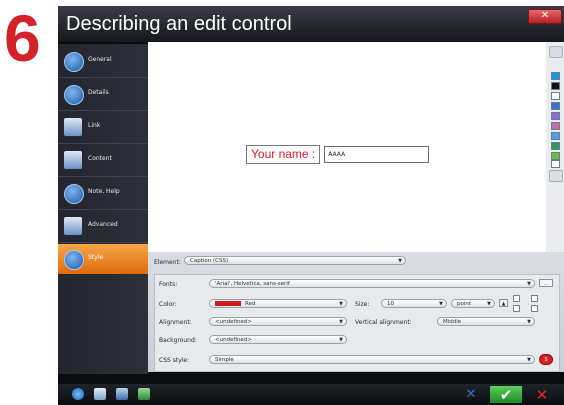  I want to click on background-label: Background:, so click(178, 340).